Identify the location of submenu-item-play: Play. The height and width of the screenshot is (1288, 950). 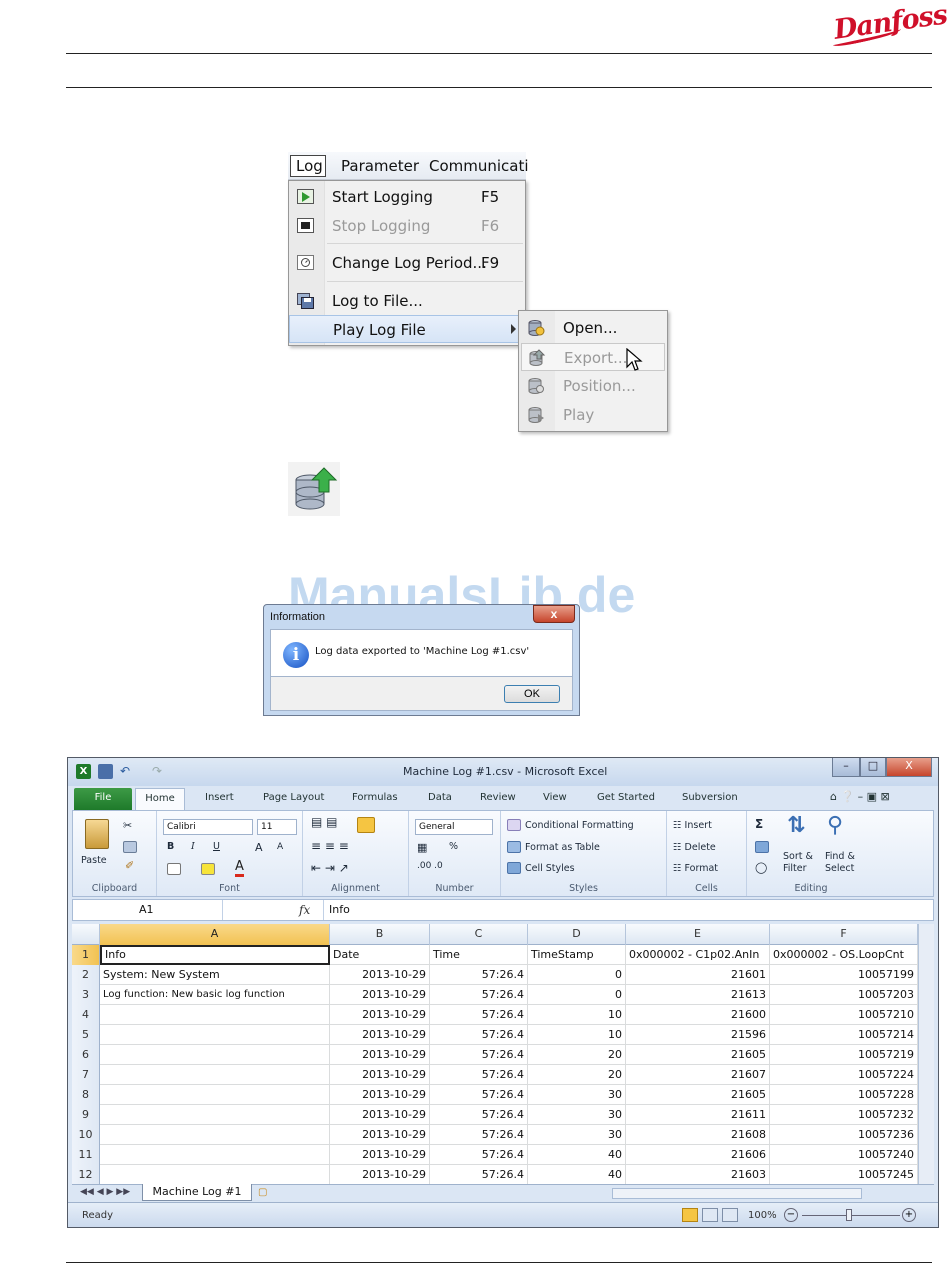
(593, 415).